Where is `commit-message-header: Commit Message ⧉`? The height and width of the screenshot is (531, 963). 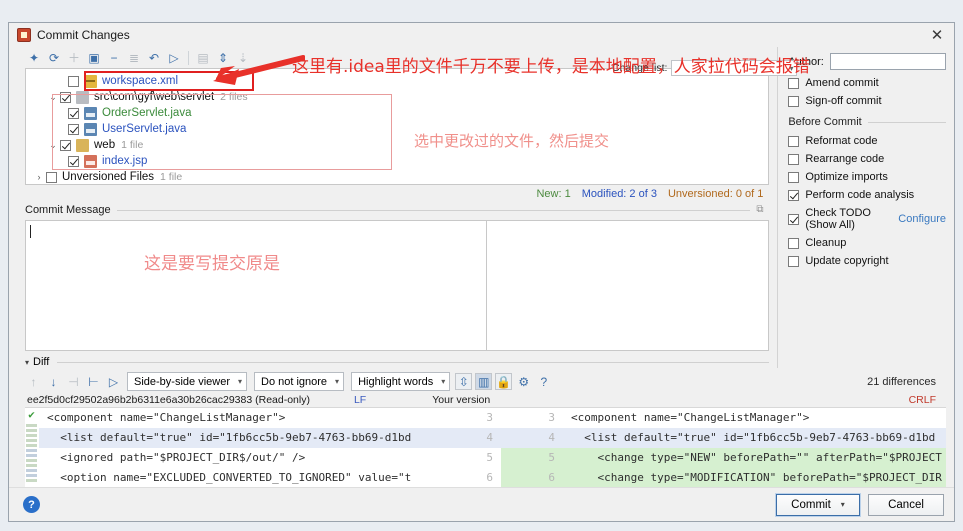
commit-message-header: Commit Message ⧉ is located at coordinates (397, 210).